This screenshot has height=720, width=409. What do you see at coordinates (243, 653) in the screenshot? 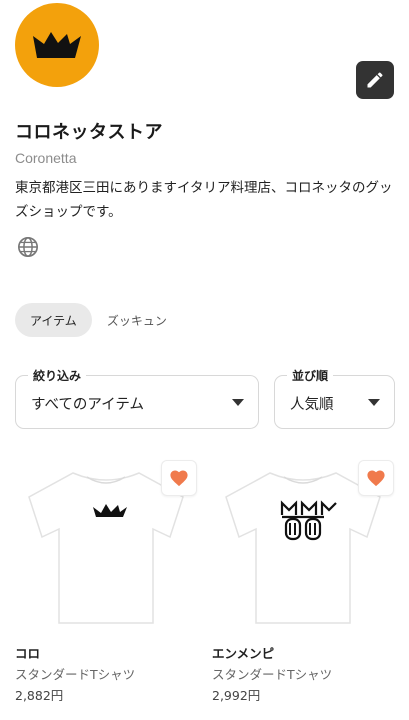
I see `product-title: エンメンピ` at bounding box center [243, 653].